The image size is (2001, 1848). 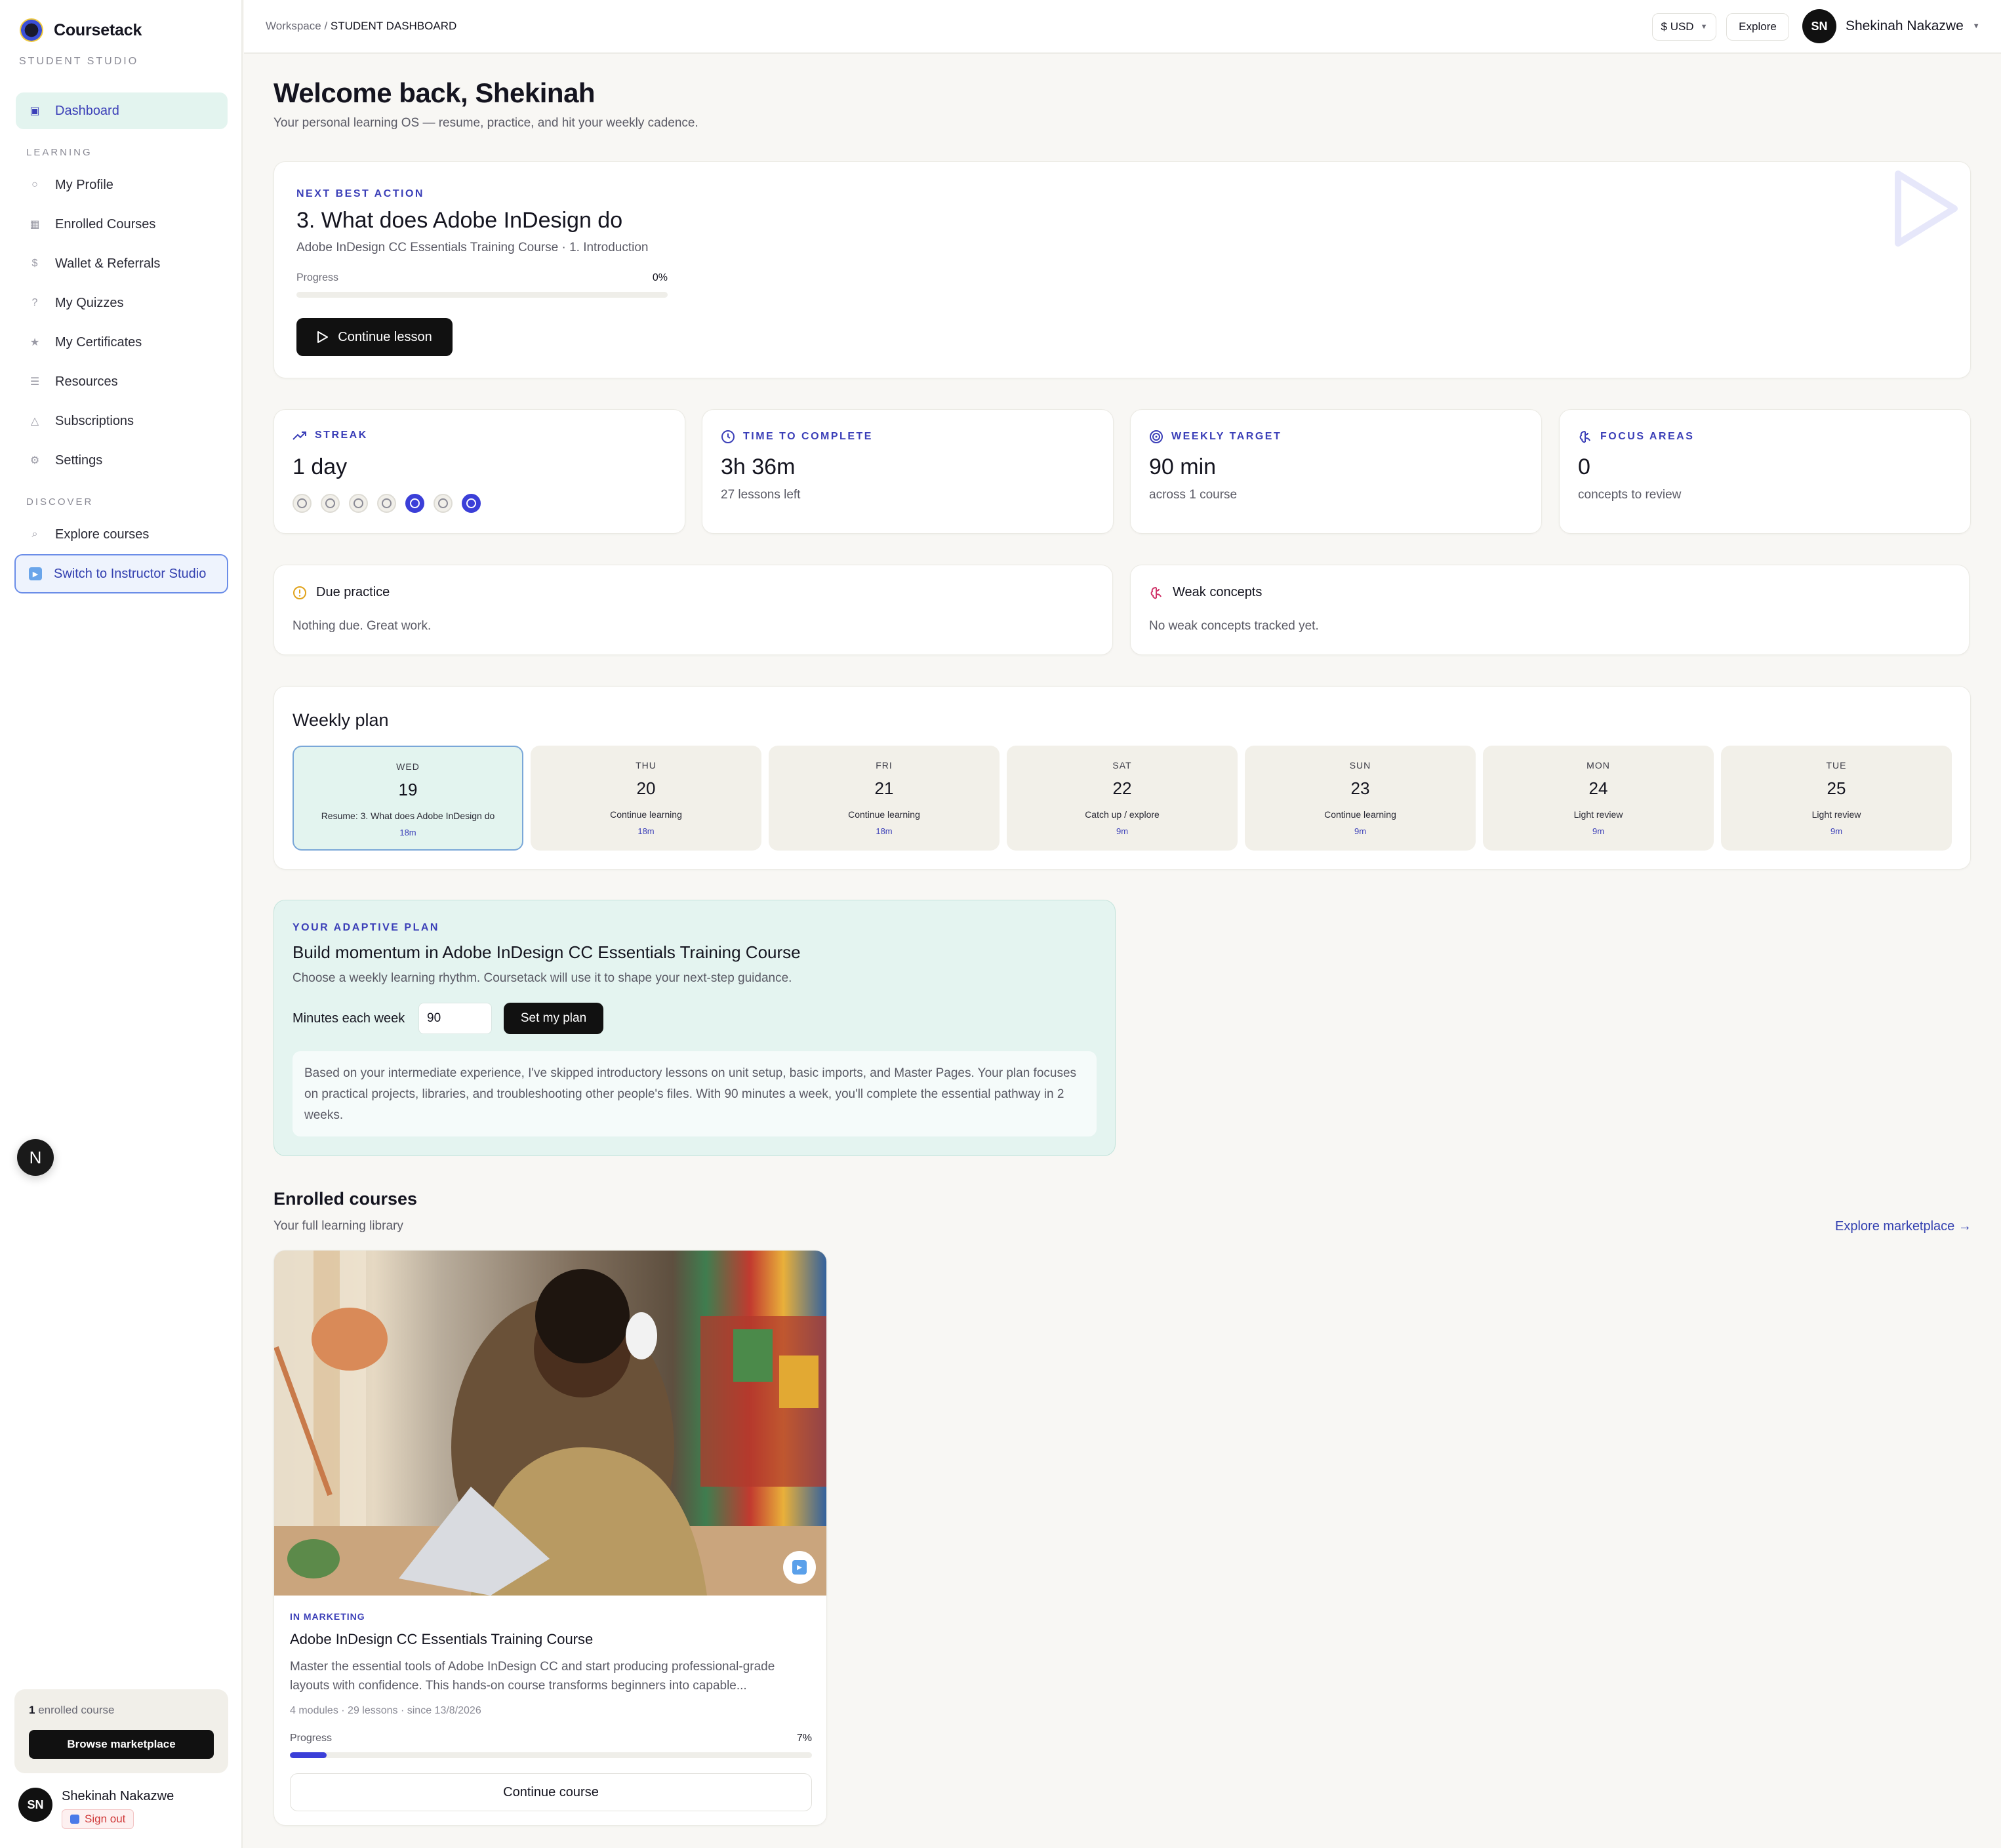 What do you see at coordinates (1648, 436) in the screenshot?
I see `focus-label-text: FOCUS AREAS` at bounding box center [1648, 436].